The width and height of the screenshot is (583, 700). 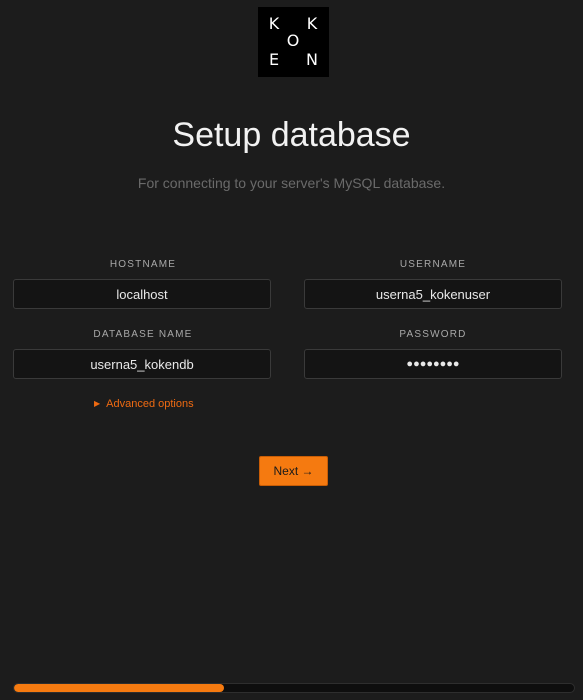 What do you see at coordinates (433, 264) in the screenshot?
I see `username-label: USERNAME` at bounding box center [433, 264].